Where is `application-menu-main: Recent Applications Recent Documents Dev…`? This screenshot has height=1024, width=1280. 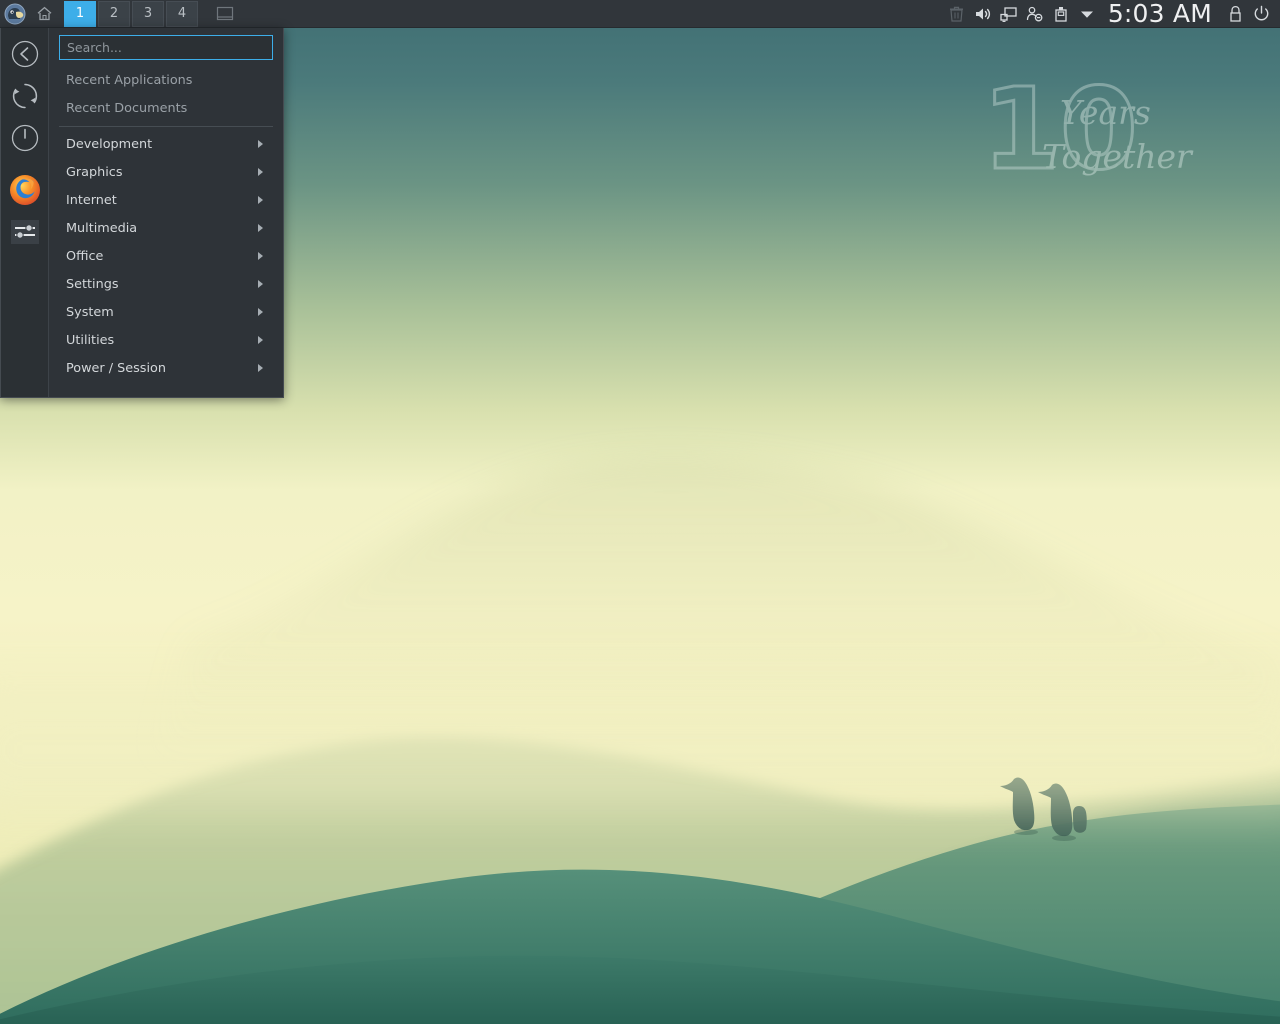 application-menu-main: Recent Applications Recent Documents Dev… is located at coordinates (166, 212).